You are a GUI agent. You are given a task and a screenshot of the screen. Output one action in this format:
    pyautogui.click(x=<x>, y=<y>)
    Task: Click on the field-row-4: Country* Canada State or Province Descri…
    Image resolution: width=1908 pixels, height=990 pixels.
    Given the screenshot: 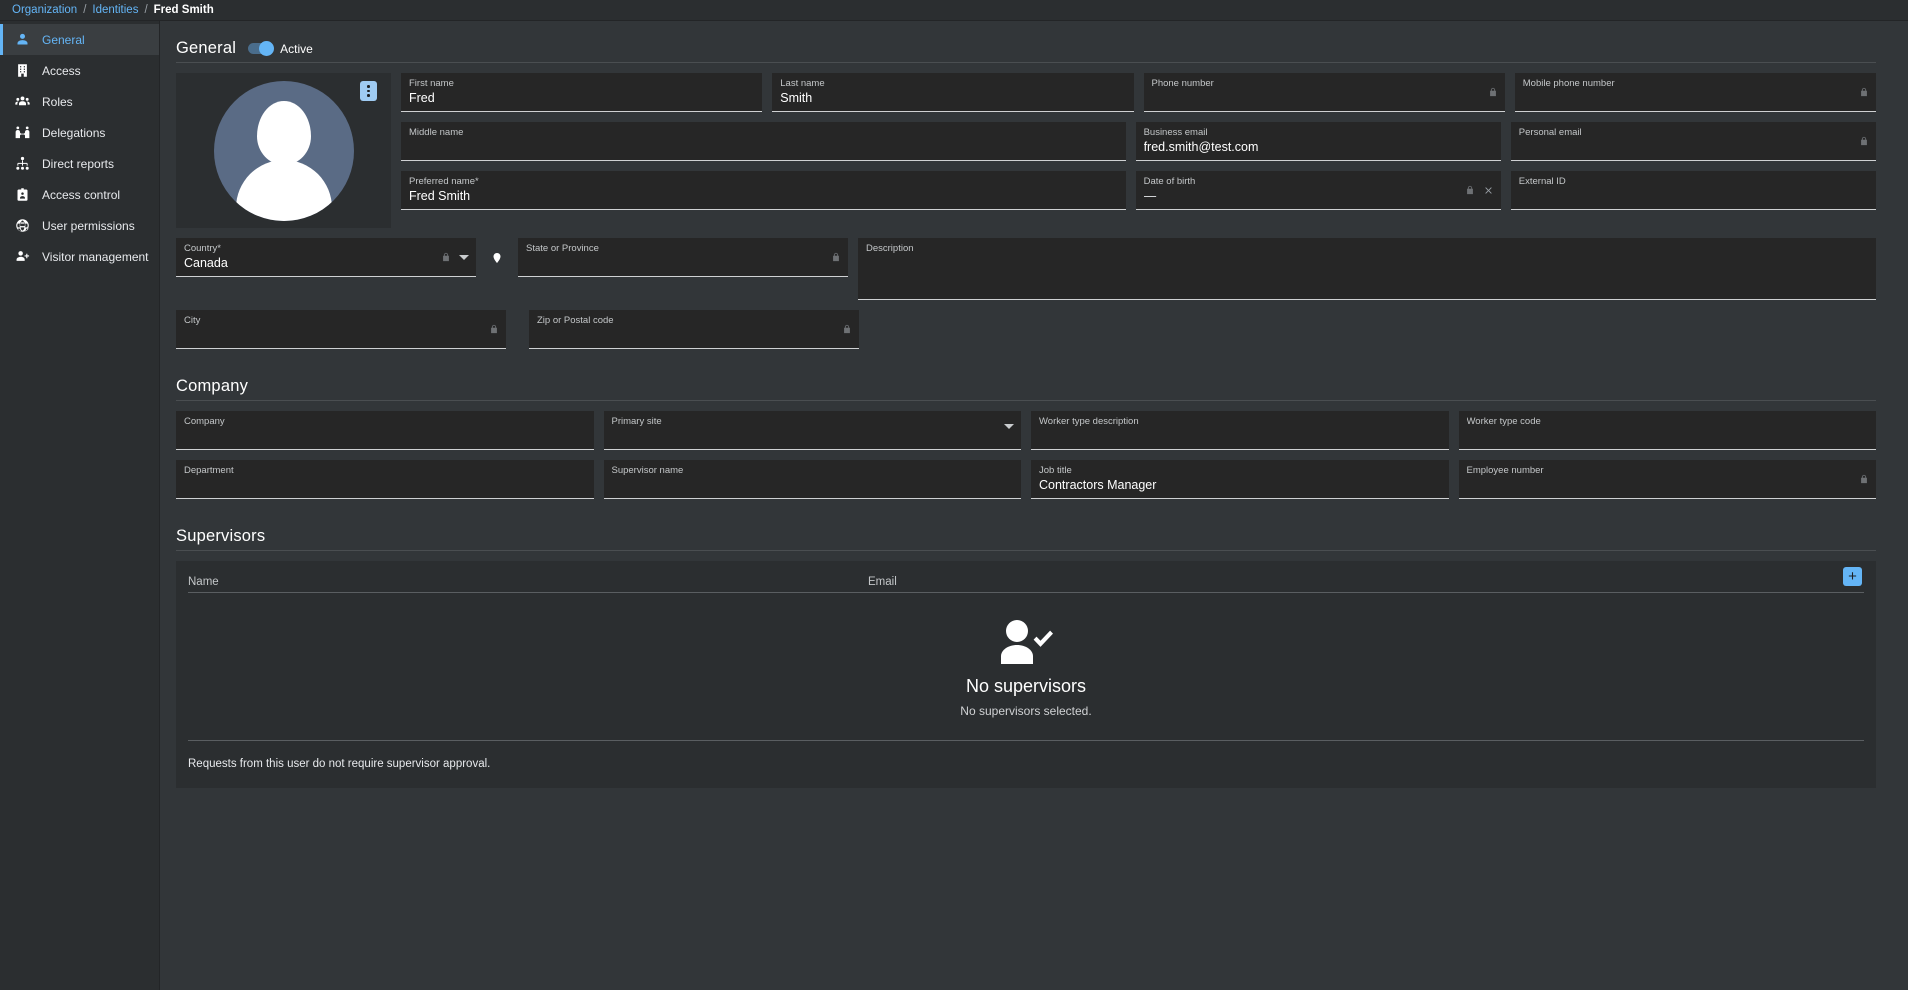 What is the action you would take?
    pyautogui.click(x=1026, y=269)
    